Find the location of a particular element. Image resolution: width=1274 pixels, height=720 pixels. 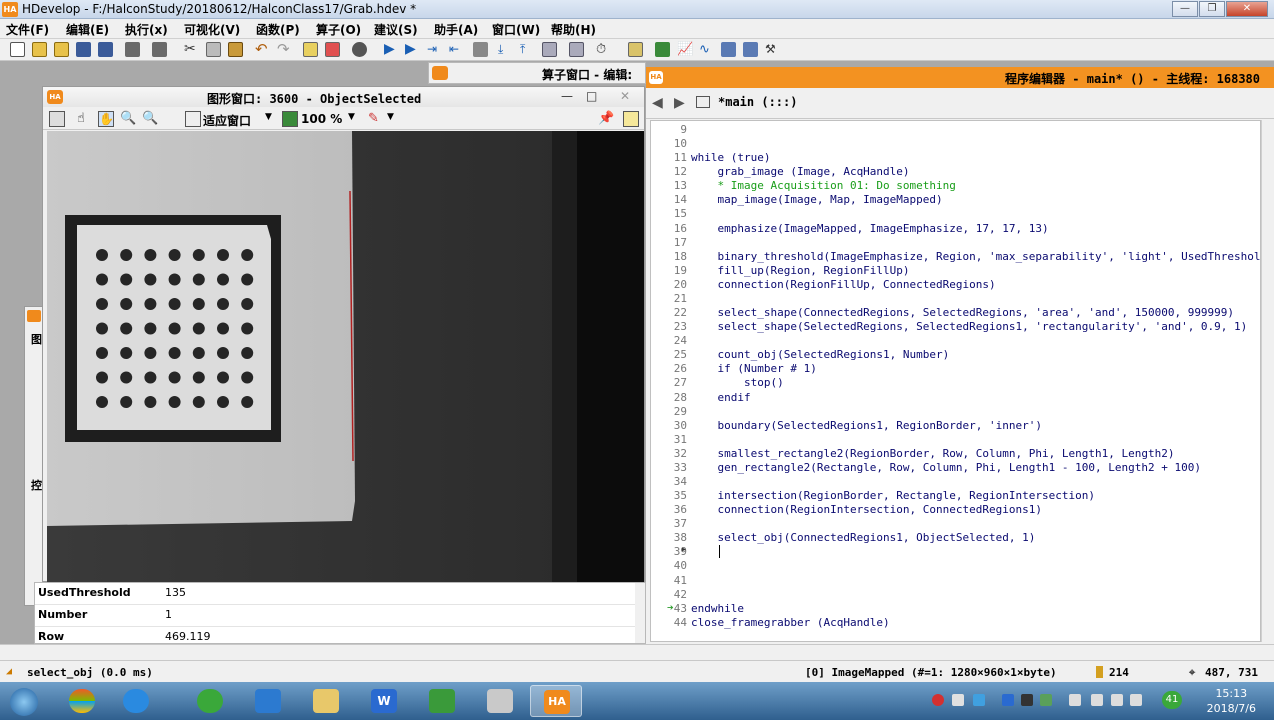

menu-procedures: 函数(P) is located at coordinates (278, 29).